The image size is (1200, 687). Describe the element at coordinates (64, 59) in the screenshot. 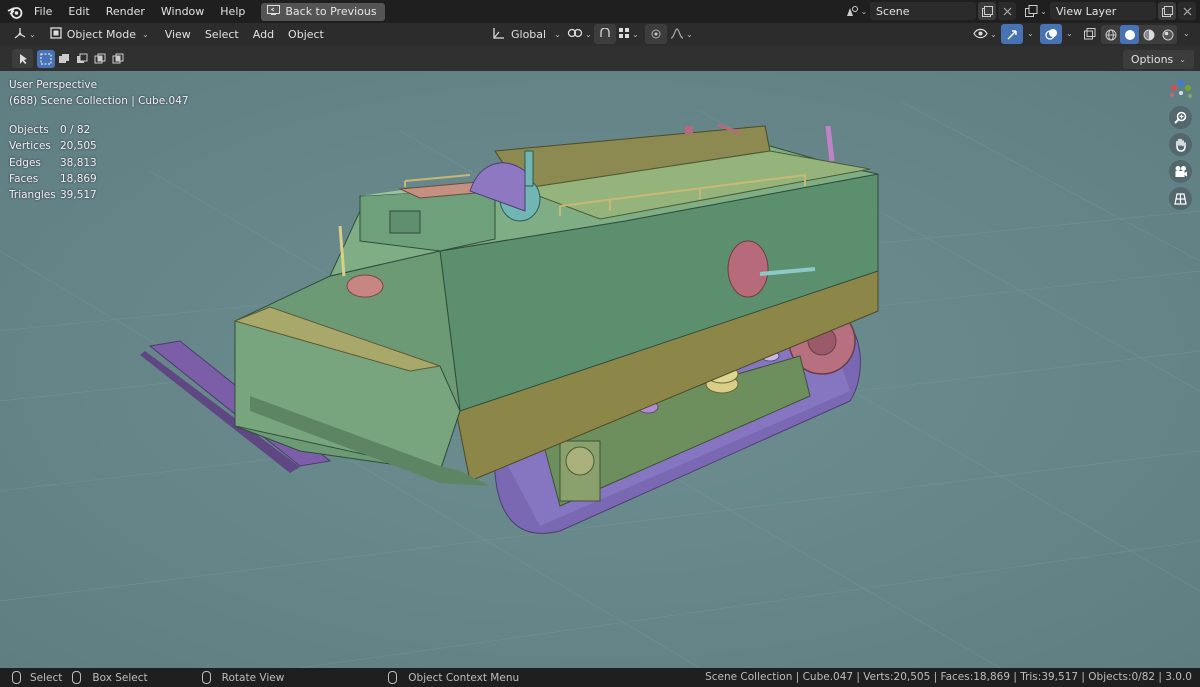

I see `select-extend-icon` at that location.